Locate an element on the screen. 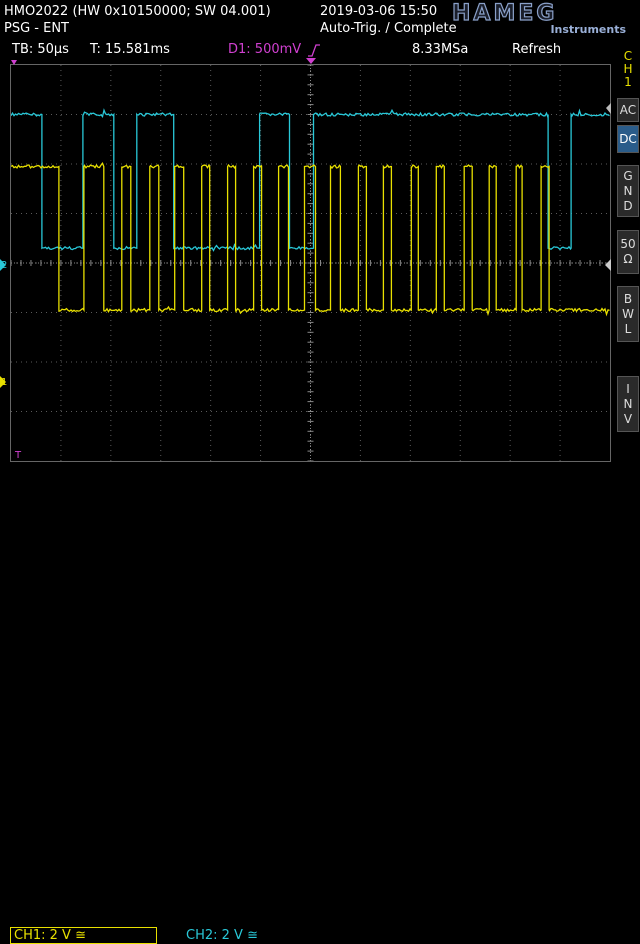  sidebar-button-label: L is located at coordinates (628, 328).